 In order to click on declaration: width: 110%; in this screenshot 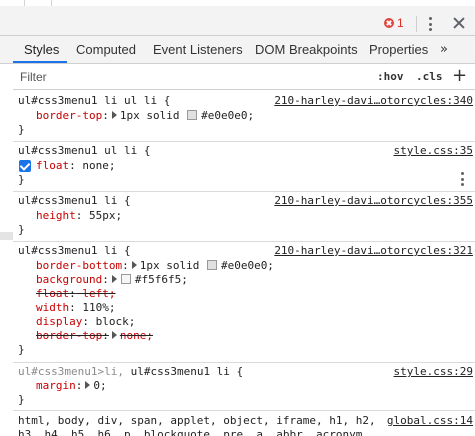, I will do `click(76, 308)`.